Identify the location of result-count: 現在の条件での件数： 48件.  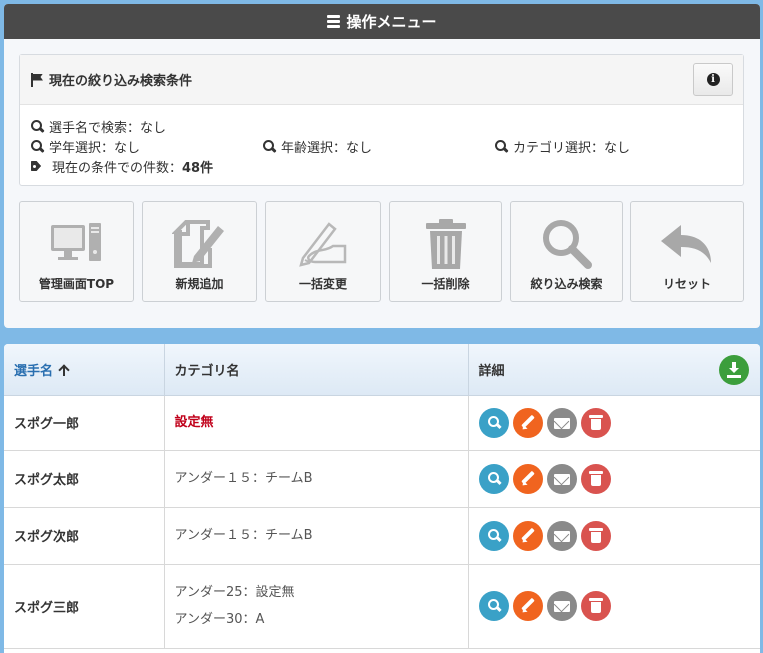
(122, 166).